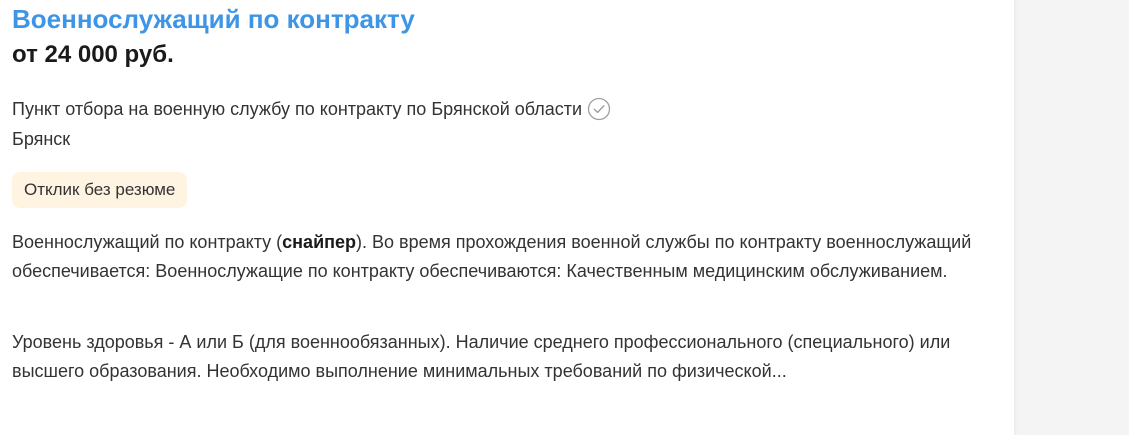  What do you see at coordinates (319, 242) in the screenshot?
I see `snippet-highlight: снайпер` at bounding box center [319, 242].